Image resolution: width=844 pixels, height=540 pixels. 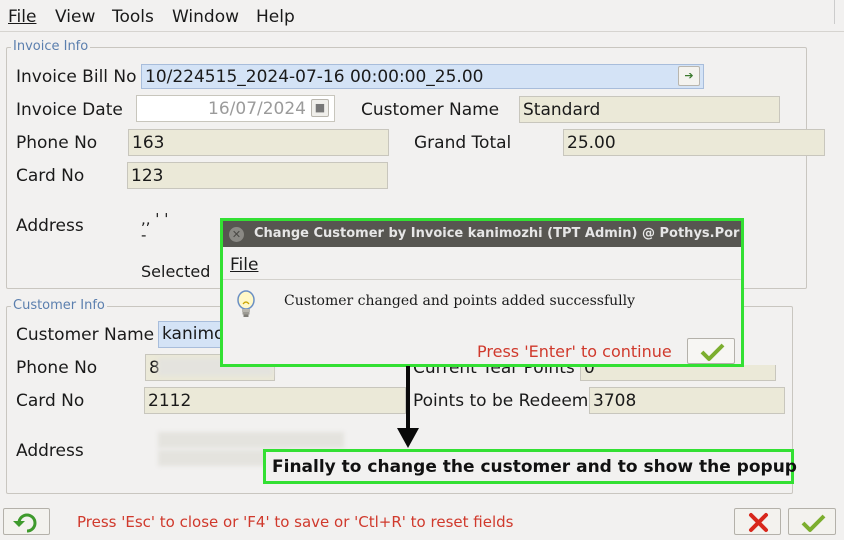 I want to click on customer-name-field: Standard, so click(x=649, y=109).